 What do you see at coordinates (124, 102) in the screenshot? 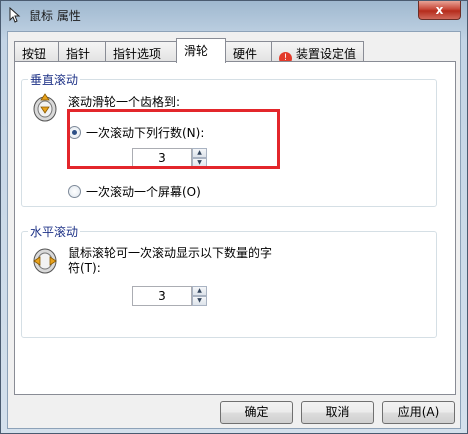
I see `vertical-scroll-description: 滚动滑轮一个齿格到:` at bounding box center [124, 102].